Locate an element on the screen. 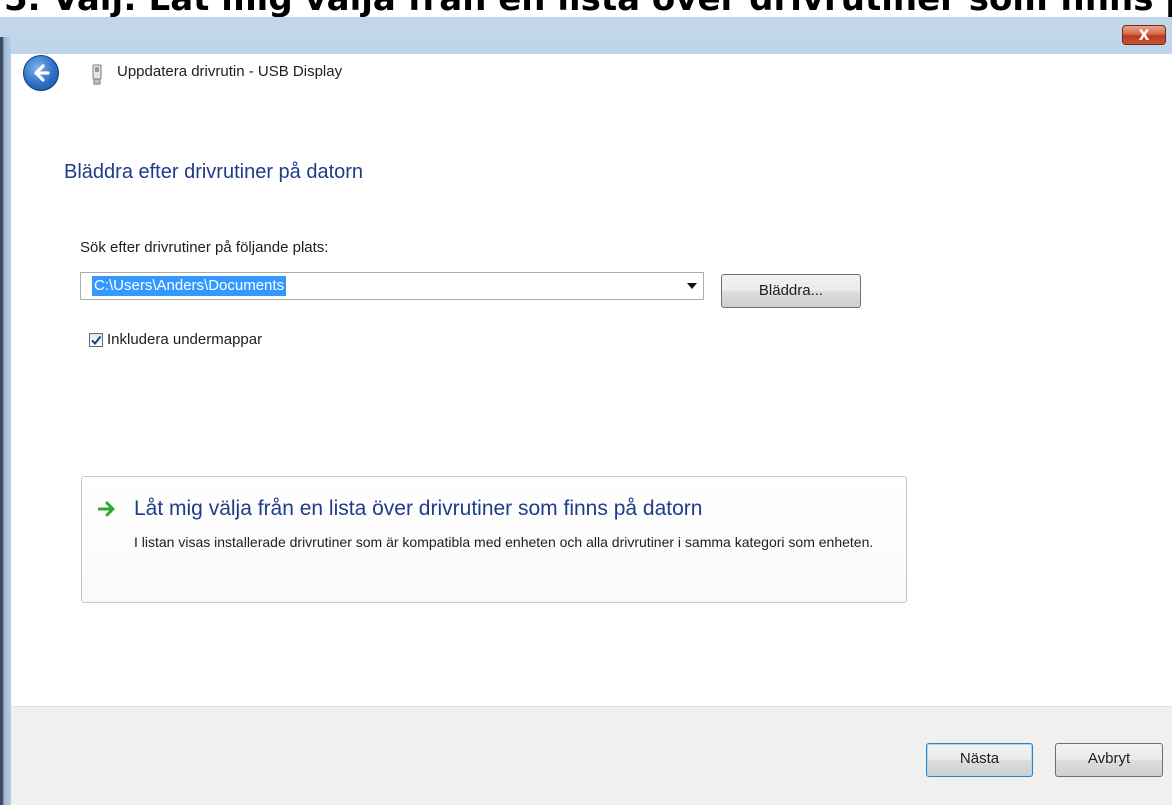 Image resolution: width=1172 pixels, height=805 pixels. include-subfolders-label: Inkludera undermappar is located at coordinates (184, 339).